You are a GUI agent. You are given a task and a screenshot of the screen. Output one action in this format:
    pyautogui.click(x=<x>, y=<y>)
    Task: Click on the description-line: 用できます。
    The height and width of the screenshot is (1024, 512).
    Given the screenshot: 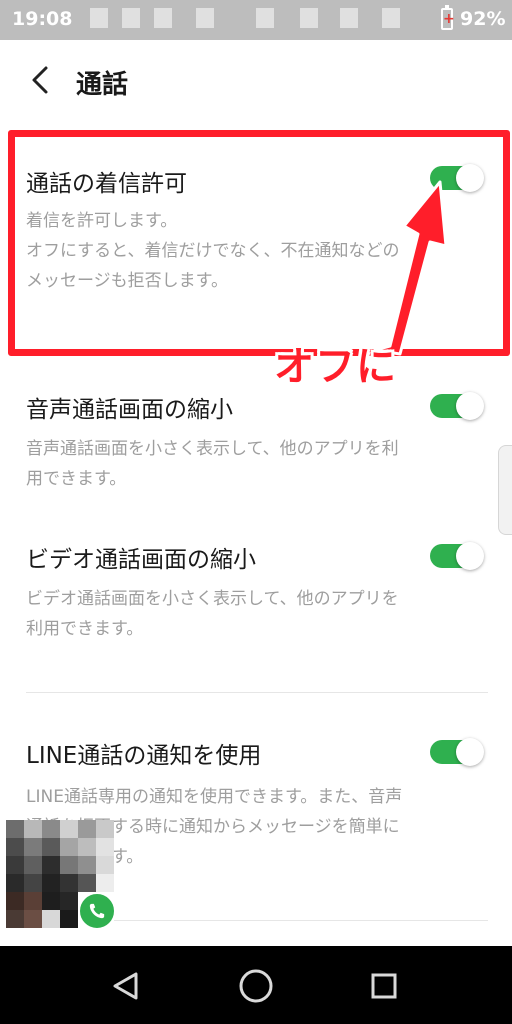 What is the action you would take?
    pyautogui.click(x=76, y=479)
    